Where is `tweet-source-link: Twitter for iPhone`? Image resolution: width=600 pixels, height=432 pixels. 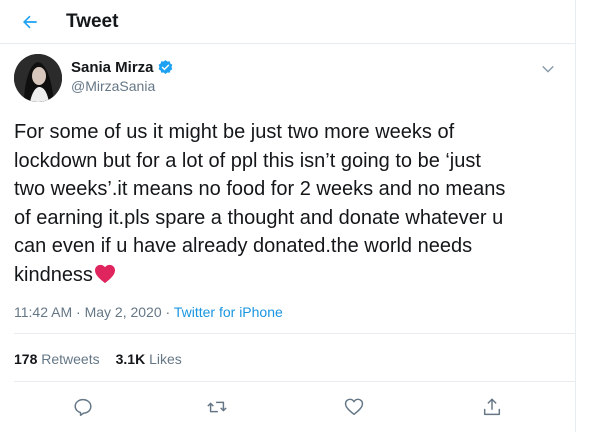 tweet-source-link: Twitter for iPhone is located at coordinates (228, 312).